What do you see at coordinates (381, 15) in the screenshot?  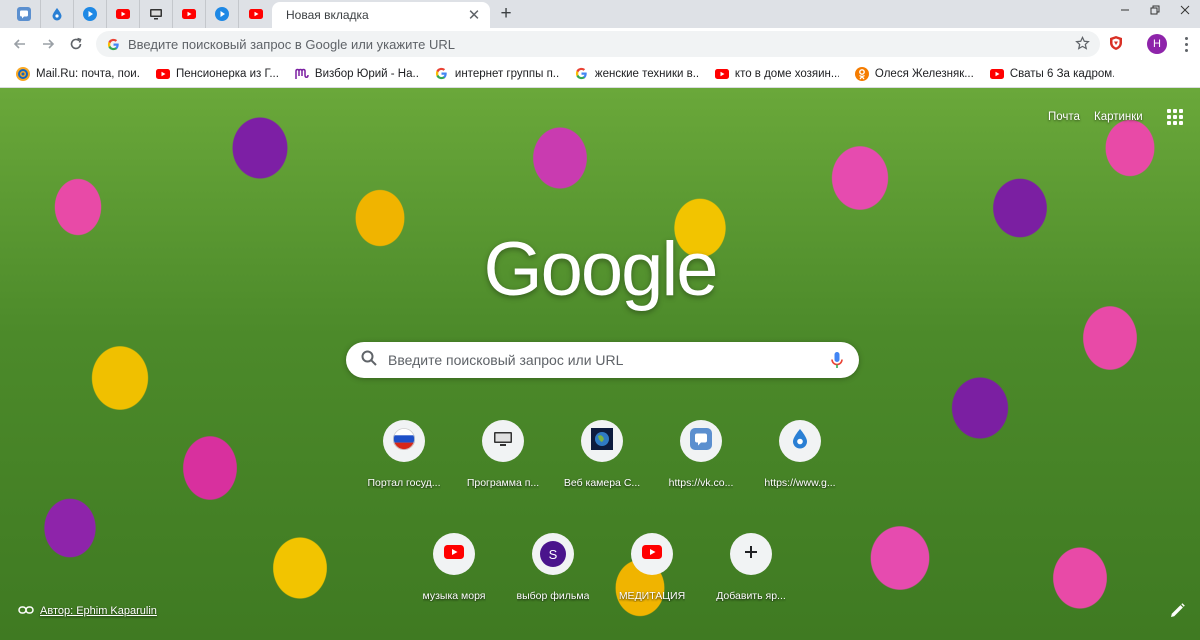 I see `active-tab: Новая вкладка ✕` at bounding box center [381, 15].